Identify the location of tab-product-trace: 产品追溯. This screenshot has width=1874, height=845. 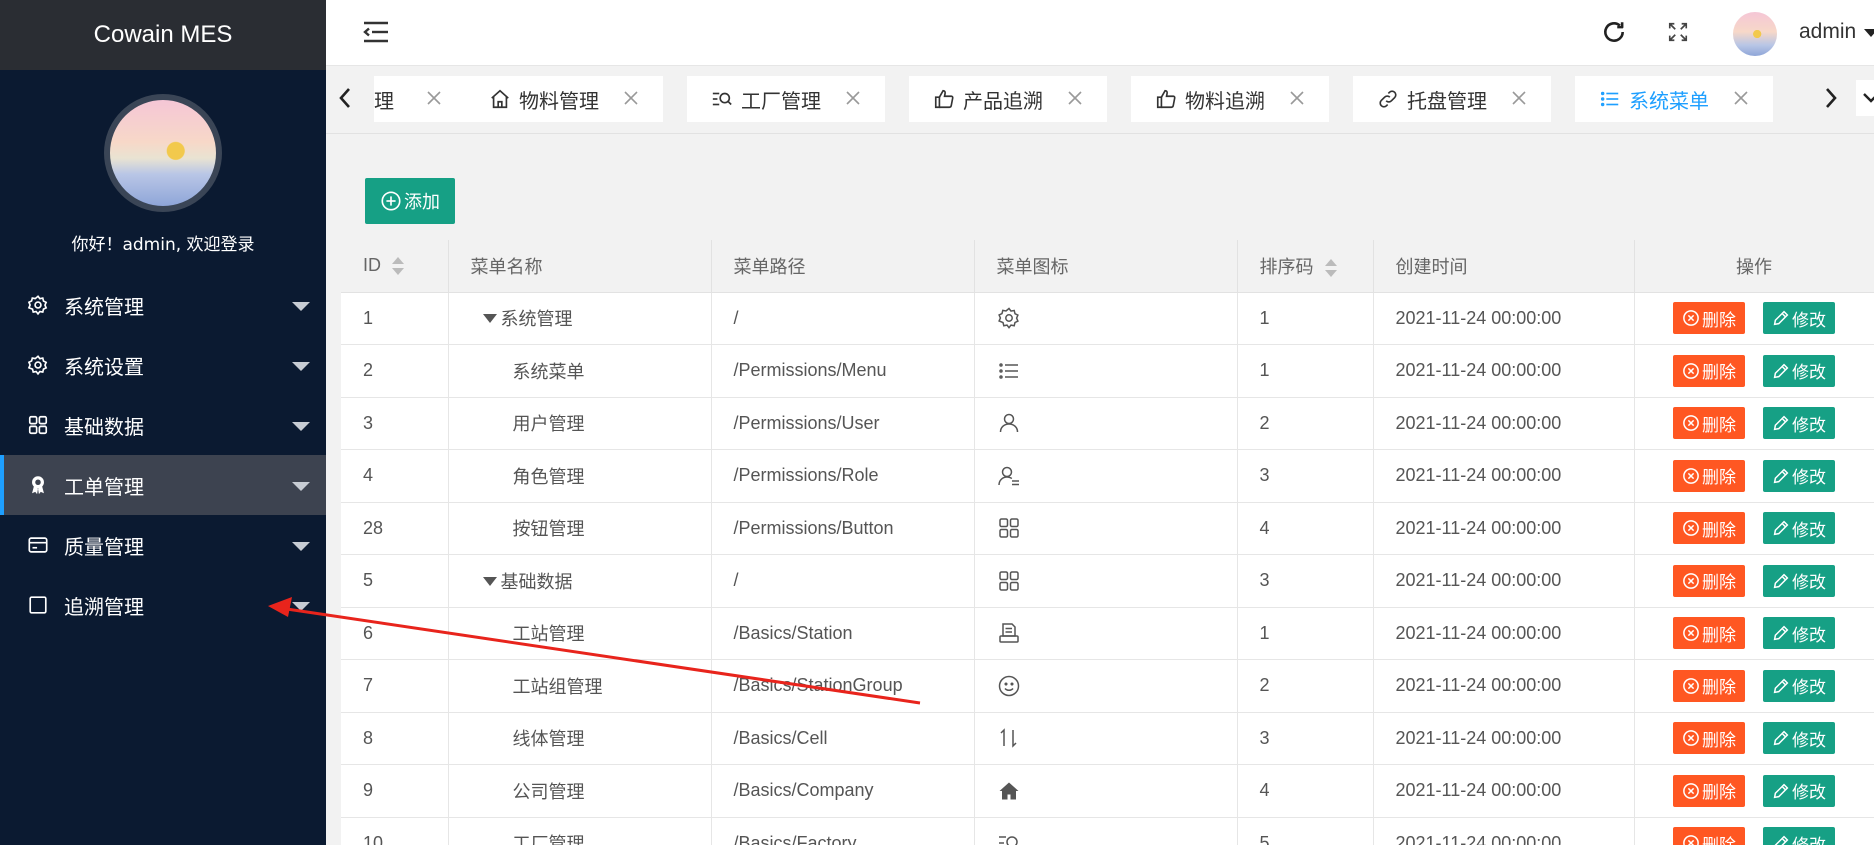
(1008, 99).